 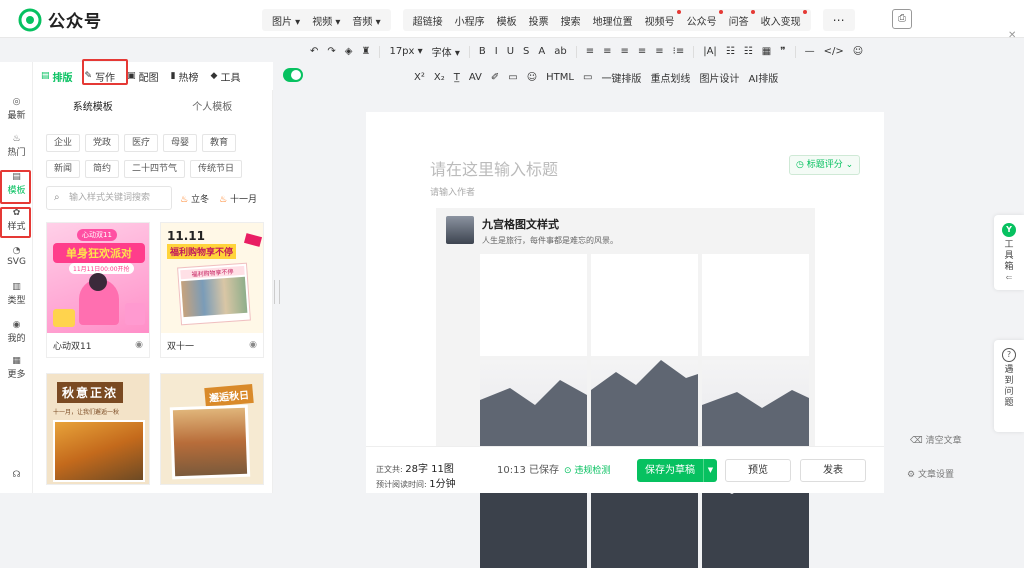 I want to click on template-search-input: ⌕ 输入样式关键词搜索, so click(x=109, y=198).